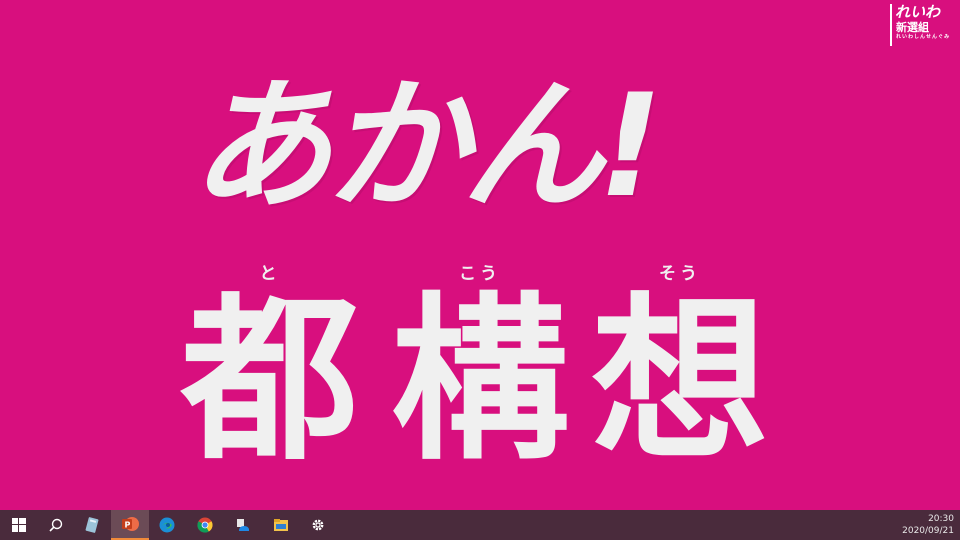 This screenshot has height=540, width=960. What do you see at coordinates (941, 519) in the screenshot?
I see `clock-time: 20:30` at bounding box center [941, 519].